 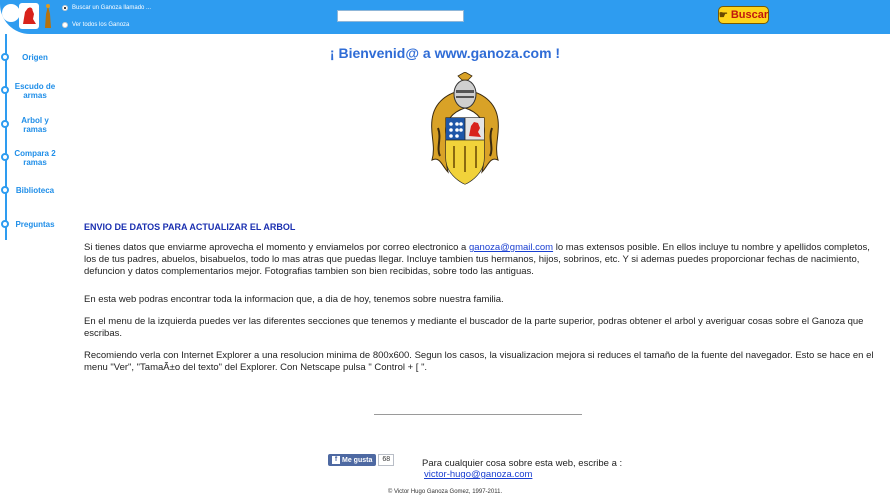 I want to click on lion-logo-icon, so click(x=29, y=16).